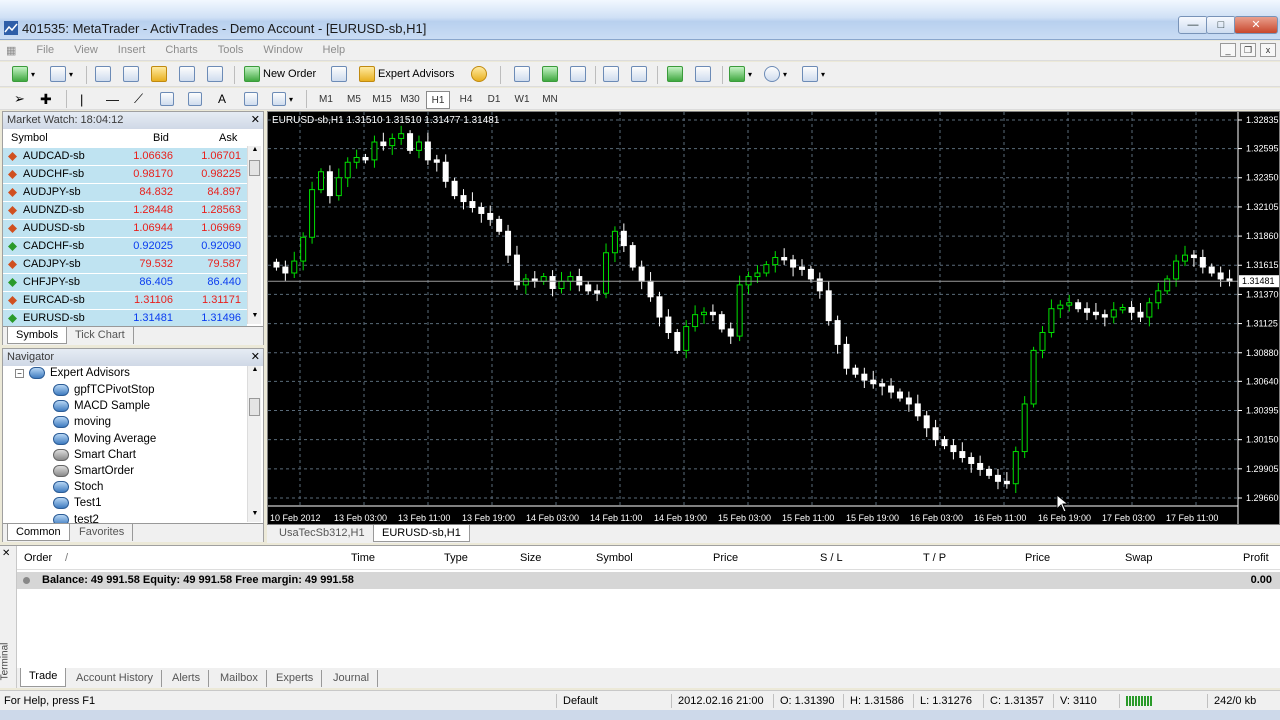  What do you see at coordinates (231, 50) in the screenshot?
I see `menu-tools: Tools` at bounding box center [231, 50].